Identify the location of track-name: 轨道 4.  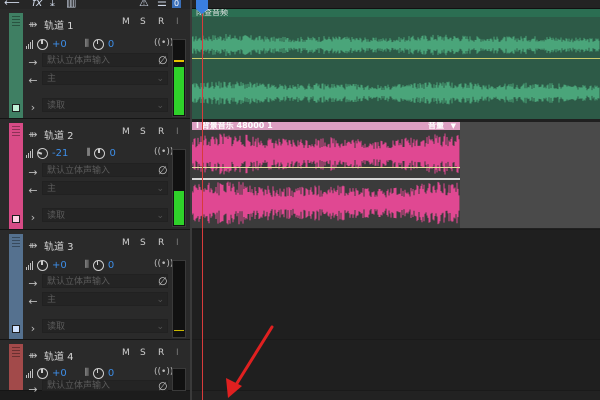
(59, 355).